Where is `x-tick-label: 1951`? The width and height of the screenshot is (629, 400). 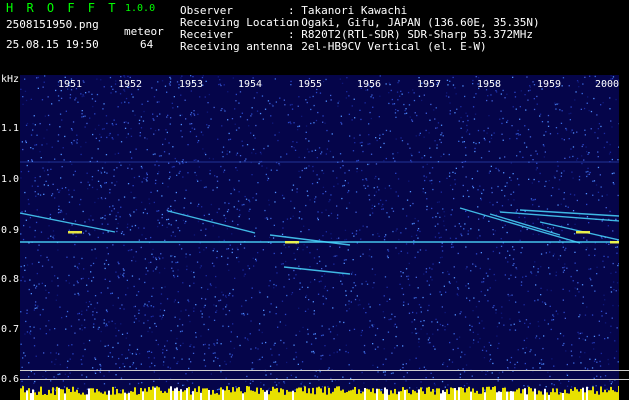
x-tick-label: 1951 is located at coordinates (70, 84).